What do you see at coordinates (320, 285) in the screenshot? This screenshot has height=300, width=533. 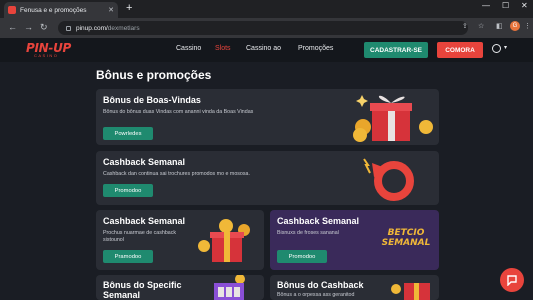 I see `card-title: Bônus do Cashback` at bounding box center [320, 285].